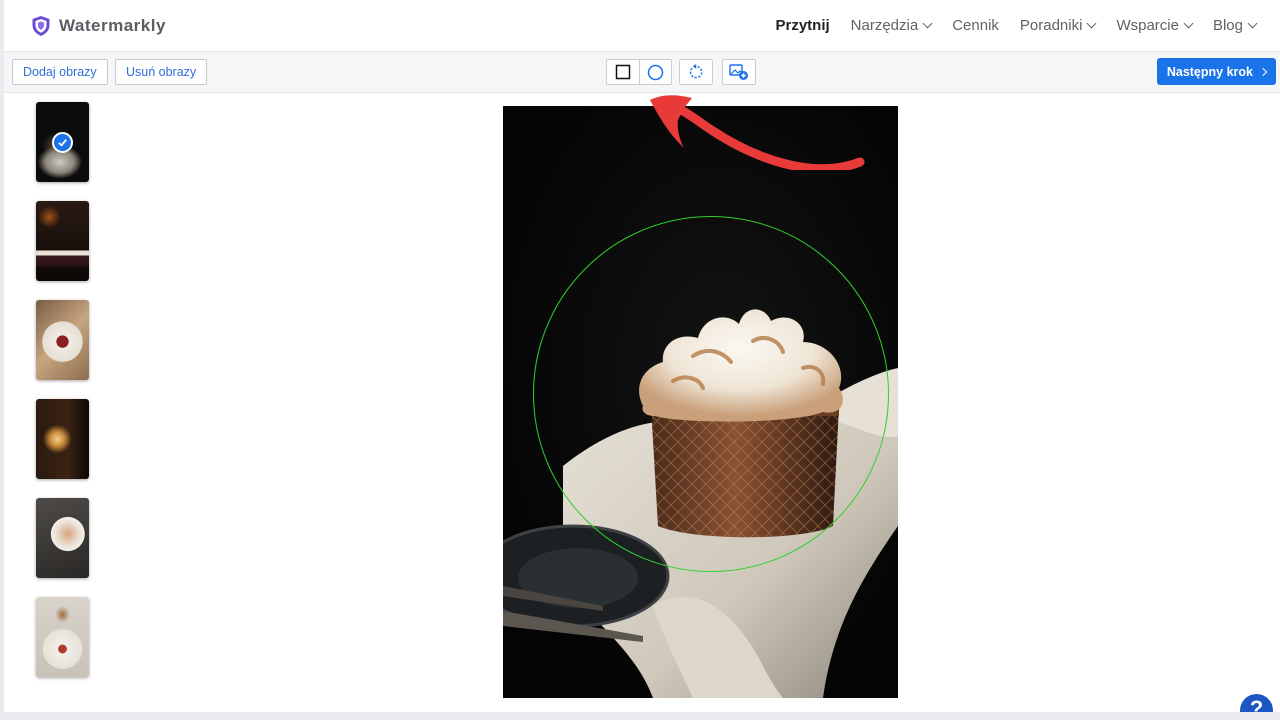  Describe the element at coordinates (1051, 25) in the screenshot. I see `nav-label: Poradniki` at that location.